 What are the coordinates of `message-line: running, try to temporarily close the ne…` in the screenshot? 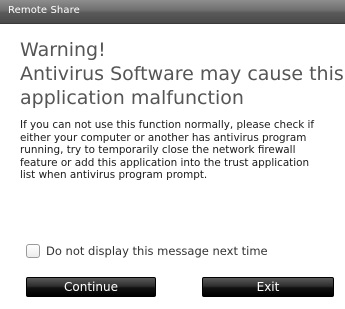 It's located at (158, 150).